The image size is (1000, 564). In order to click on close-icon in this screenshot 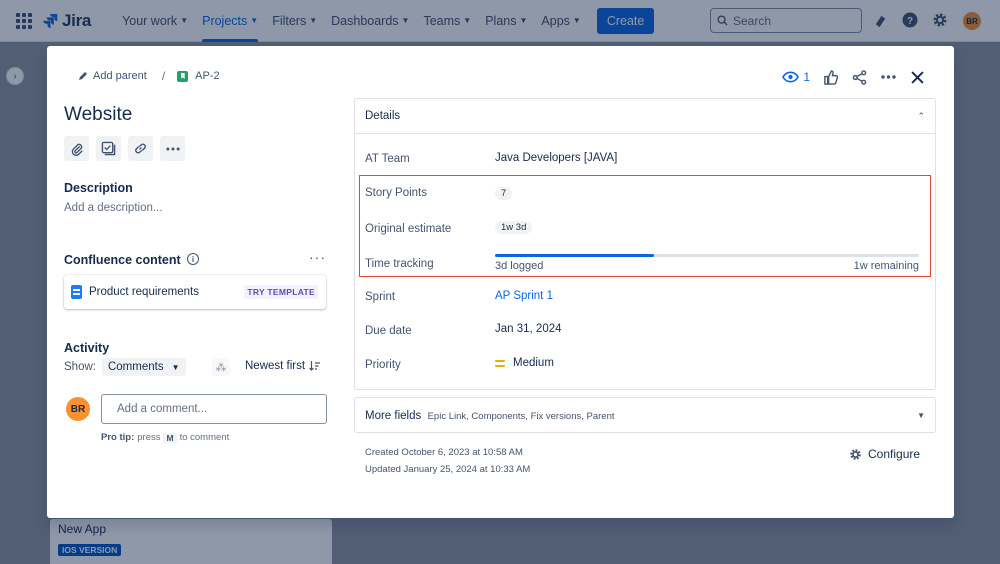, I will do `click(917, 77)`.